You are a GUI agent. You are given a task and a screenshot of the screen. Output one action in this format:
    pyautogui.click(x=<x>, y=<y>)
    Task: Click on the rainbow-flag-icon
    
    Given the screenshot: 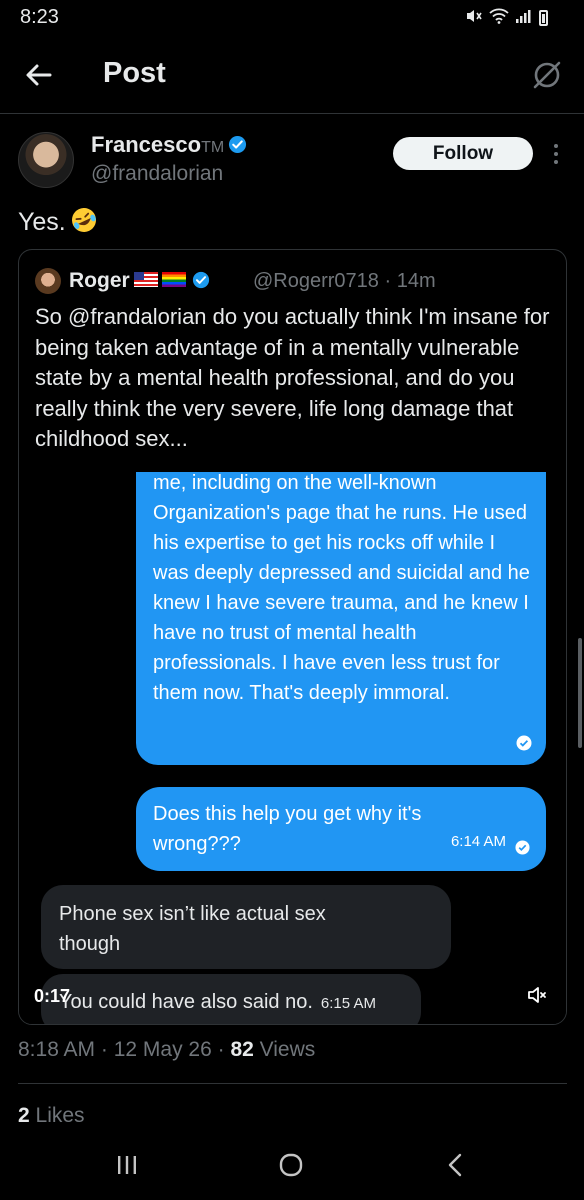 What is the action you would take?
    pyautogui.click(x=173, y=279)
    